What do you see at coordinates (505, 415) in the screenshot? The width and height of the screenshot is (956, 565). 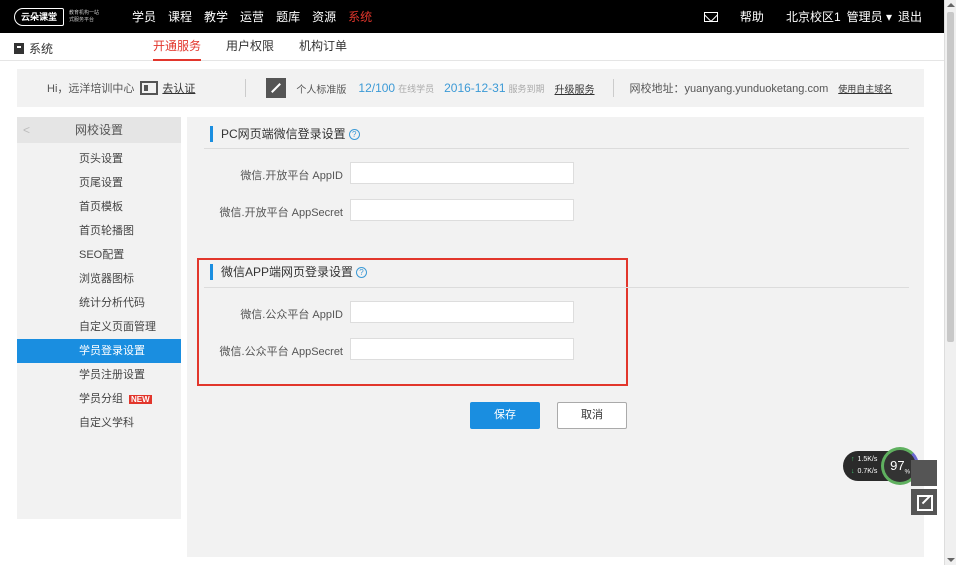 I see `save-button: 保存` at bounding box center [505, 415].